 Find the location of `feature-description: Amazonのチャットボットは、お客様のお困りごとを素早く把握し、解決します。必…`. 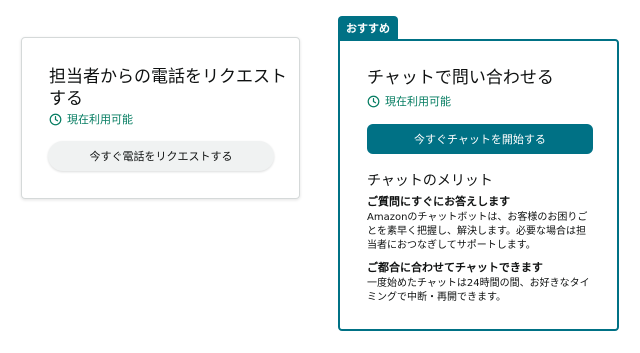

feature-description: Amazonのチャットボットは、お客様のお困りごとを素早く把握し、解決します。必… is located at coordinates (477, 231).